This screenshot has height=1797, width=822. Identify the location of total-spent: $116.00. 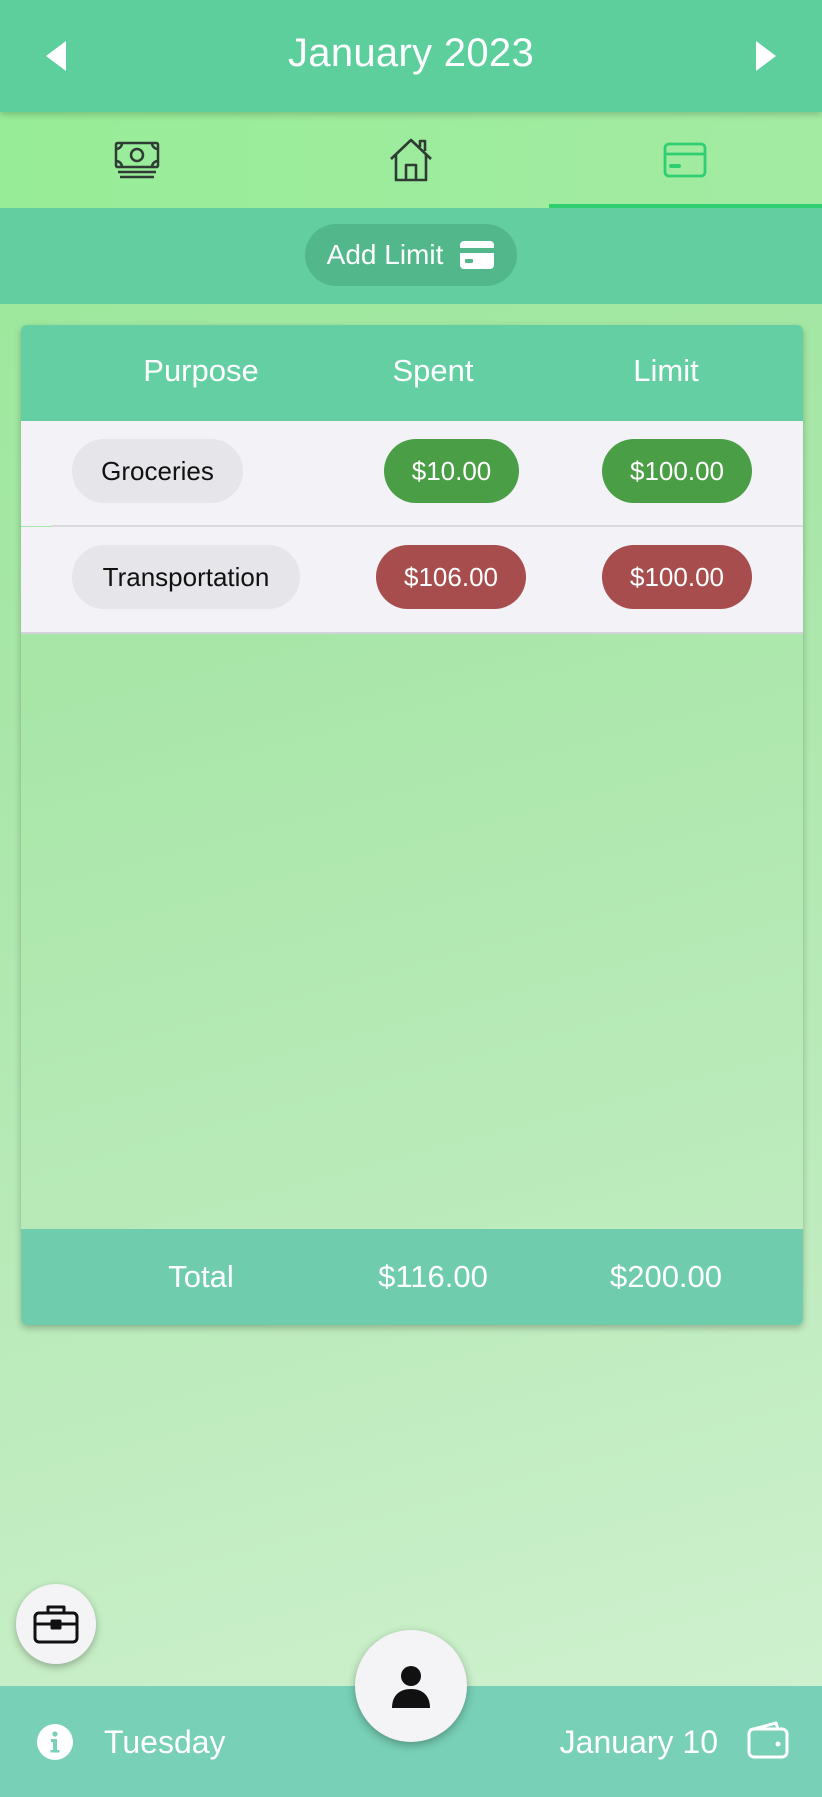
(433, 1276).